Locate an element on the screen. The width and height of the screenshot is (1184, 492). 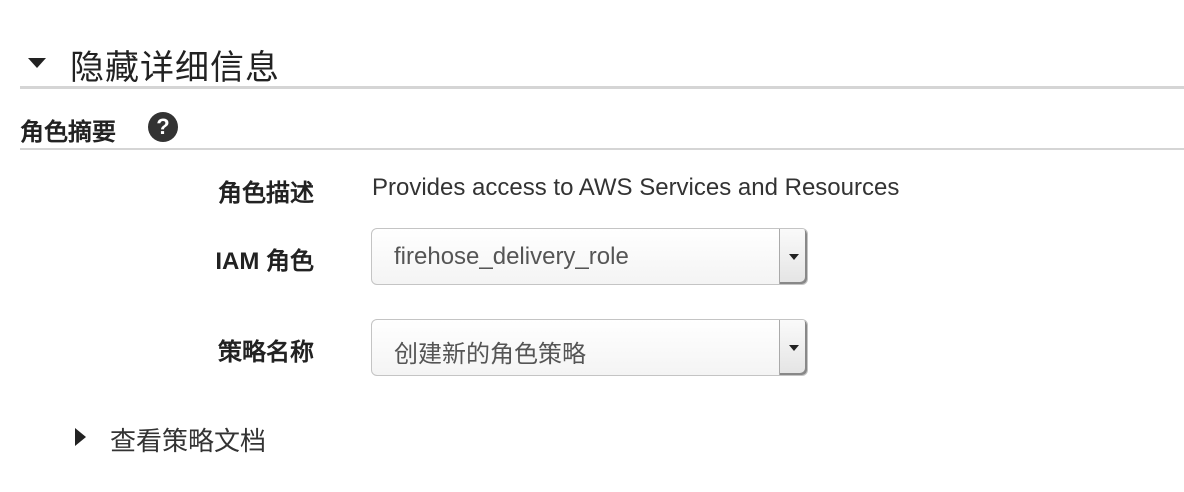
details-section-header: 隐藏详细信息 is located at coordinates (602, 62).